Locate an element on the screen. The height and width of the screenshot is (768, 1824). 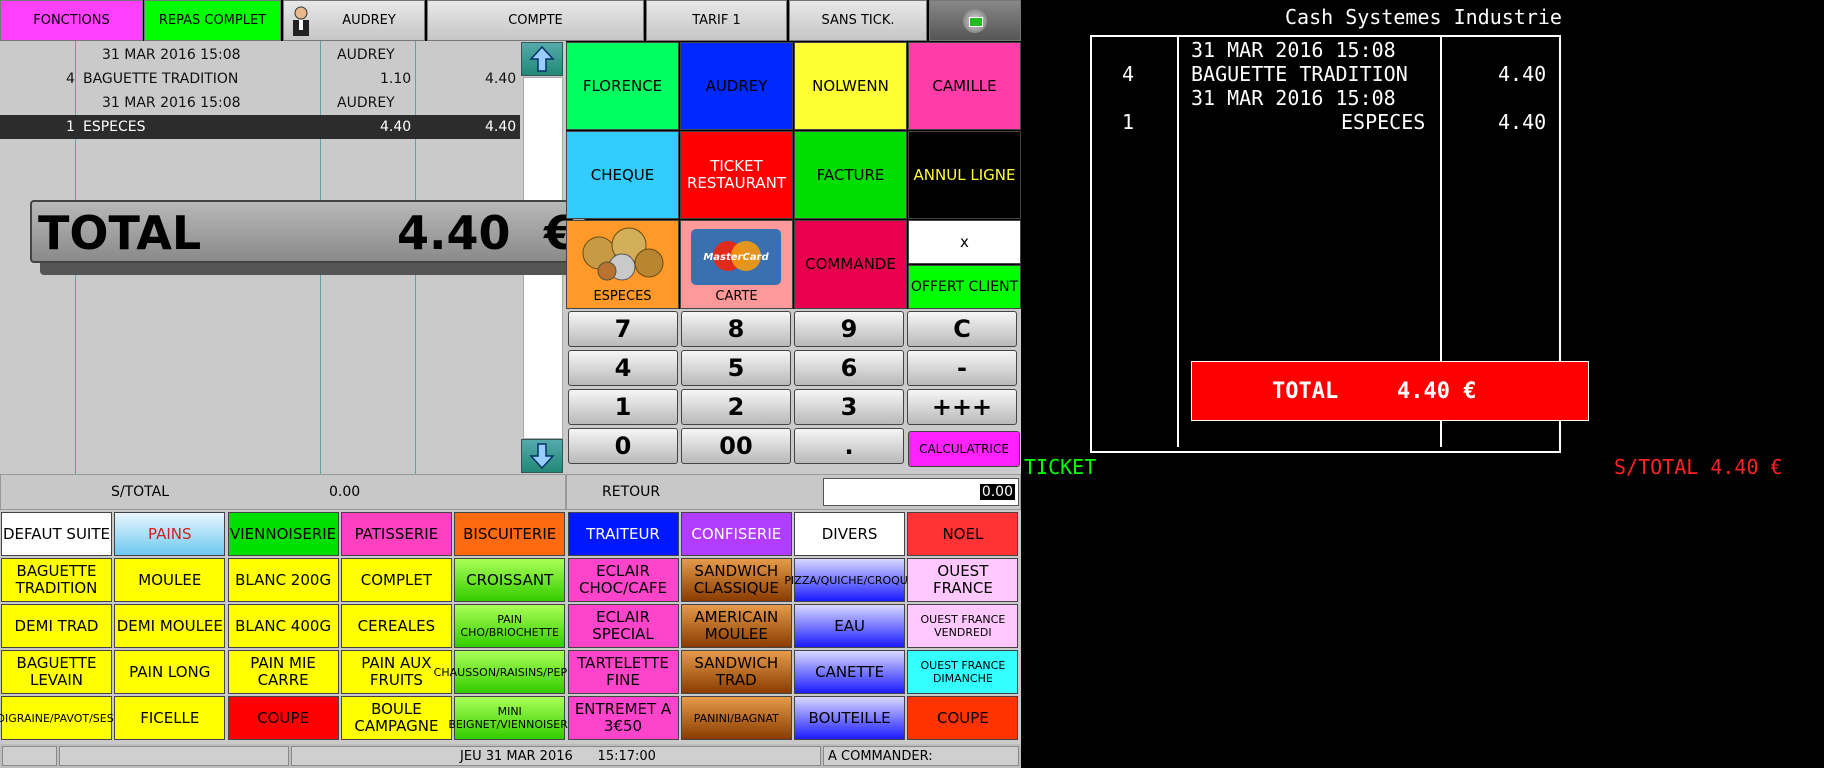
product-boule-campagne: BOULE CAMPAGNE is located at coordinates (396, 718).